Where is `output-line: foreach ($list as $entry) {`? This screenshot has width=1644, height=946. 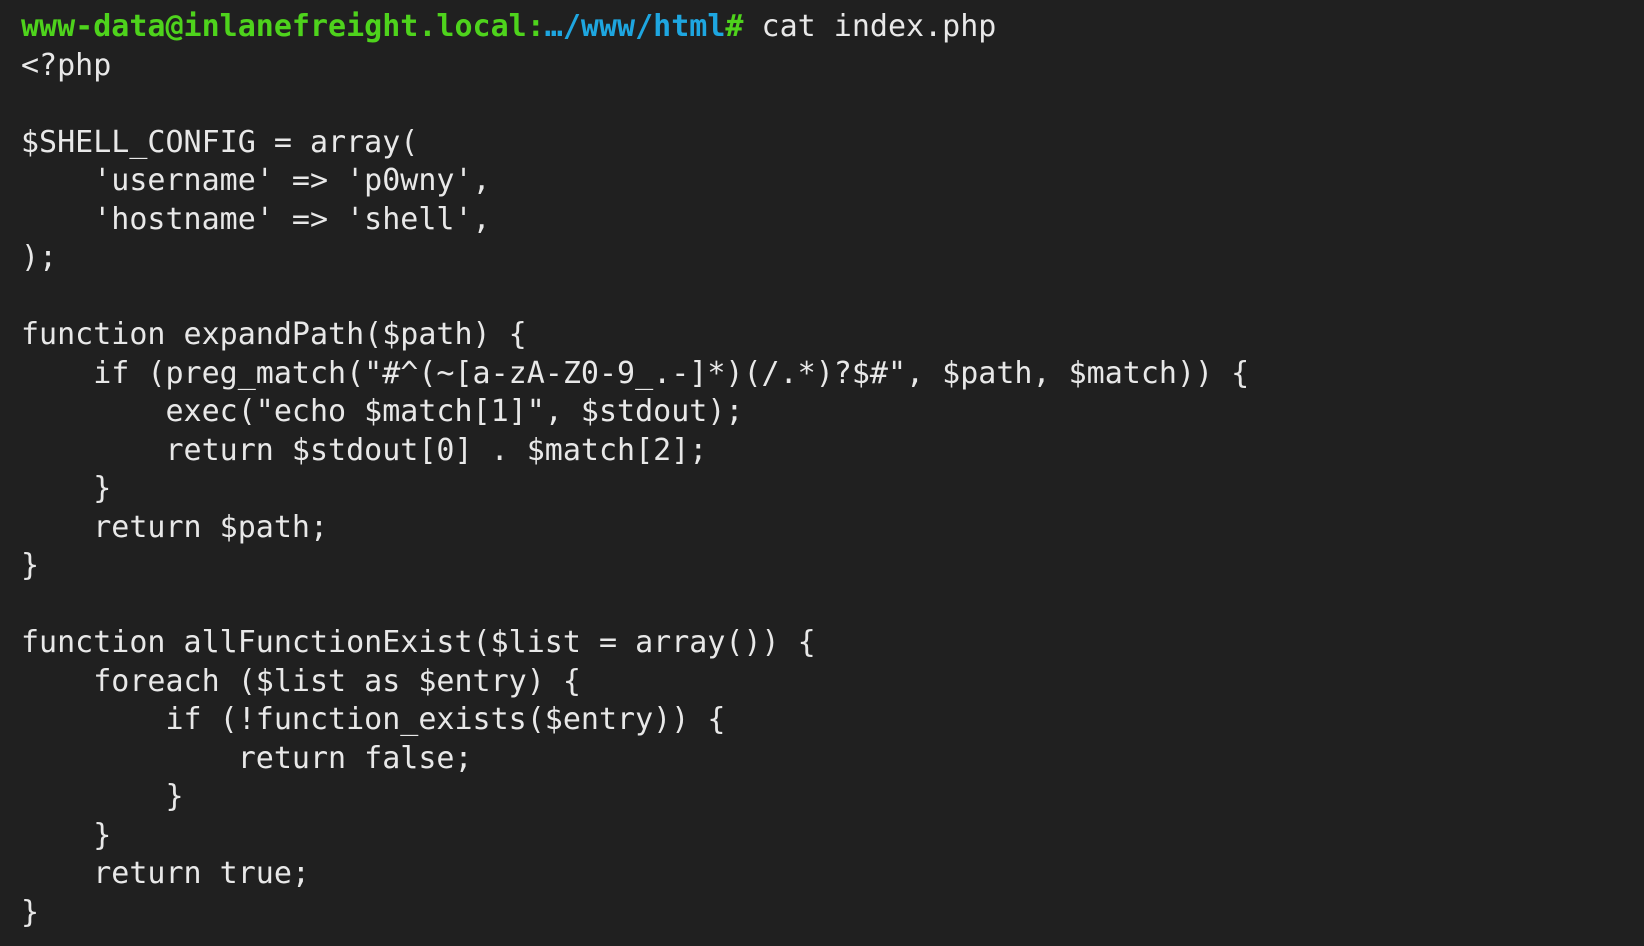
output-line: foreach ($list as $entry) { is located at coordinates (301, 681).